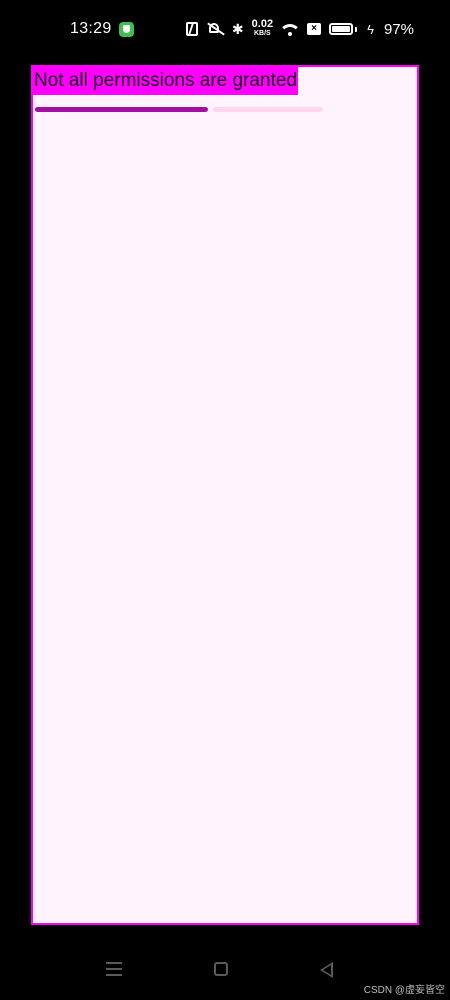 This screenshot has width=450, height=1000. Describe the element at coordinates (262, 33) in the screenshot. I see `net-speed-unit: KB/S` at that location.